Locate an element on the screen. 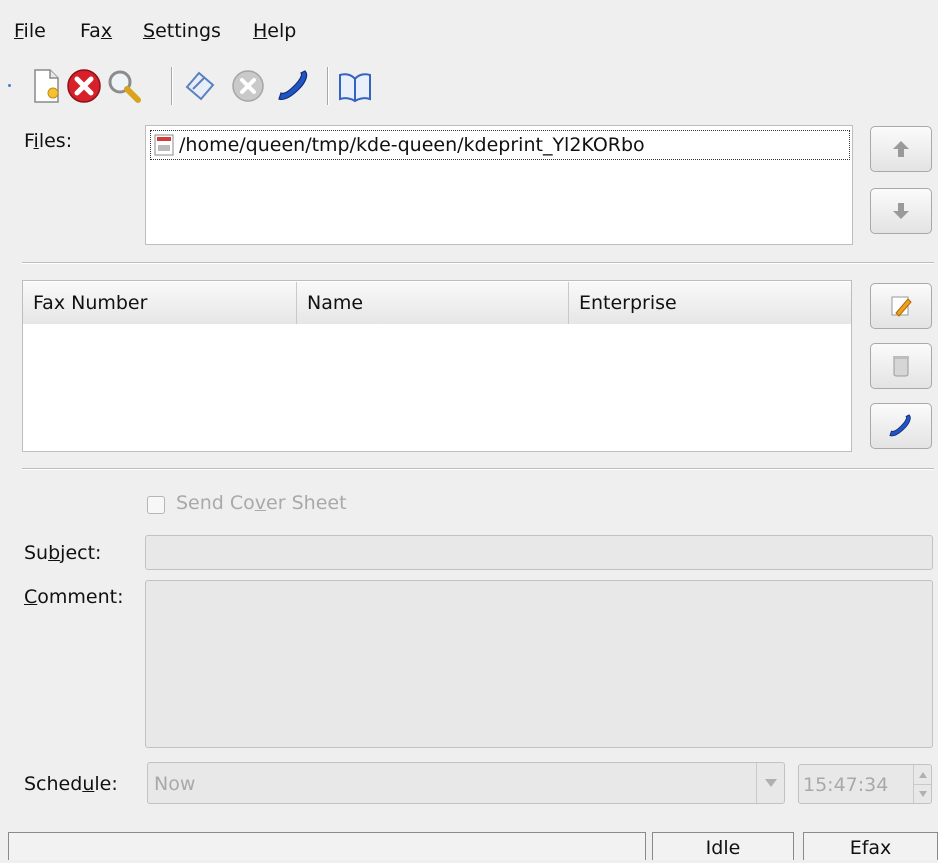  preview-icon is located at coordinates (124, 86).